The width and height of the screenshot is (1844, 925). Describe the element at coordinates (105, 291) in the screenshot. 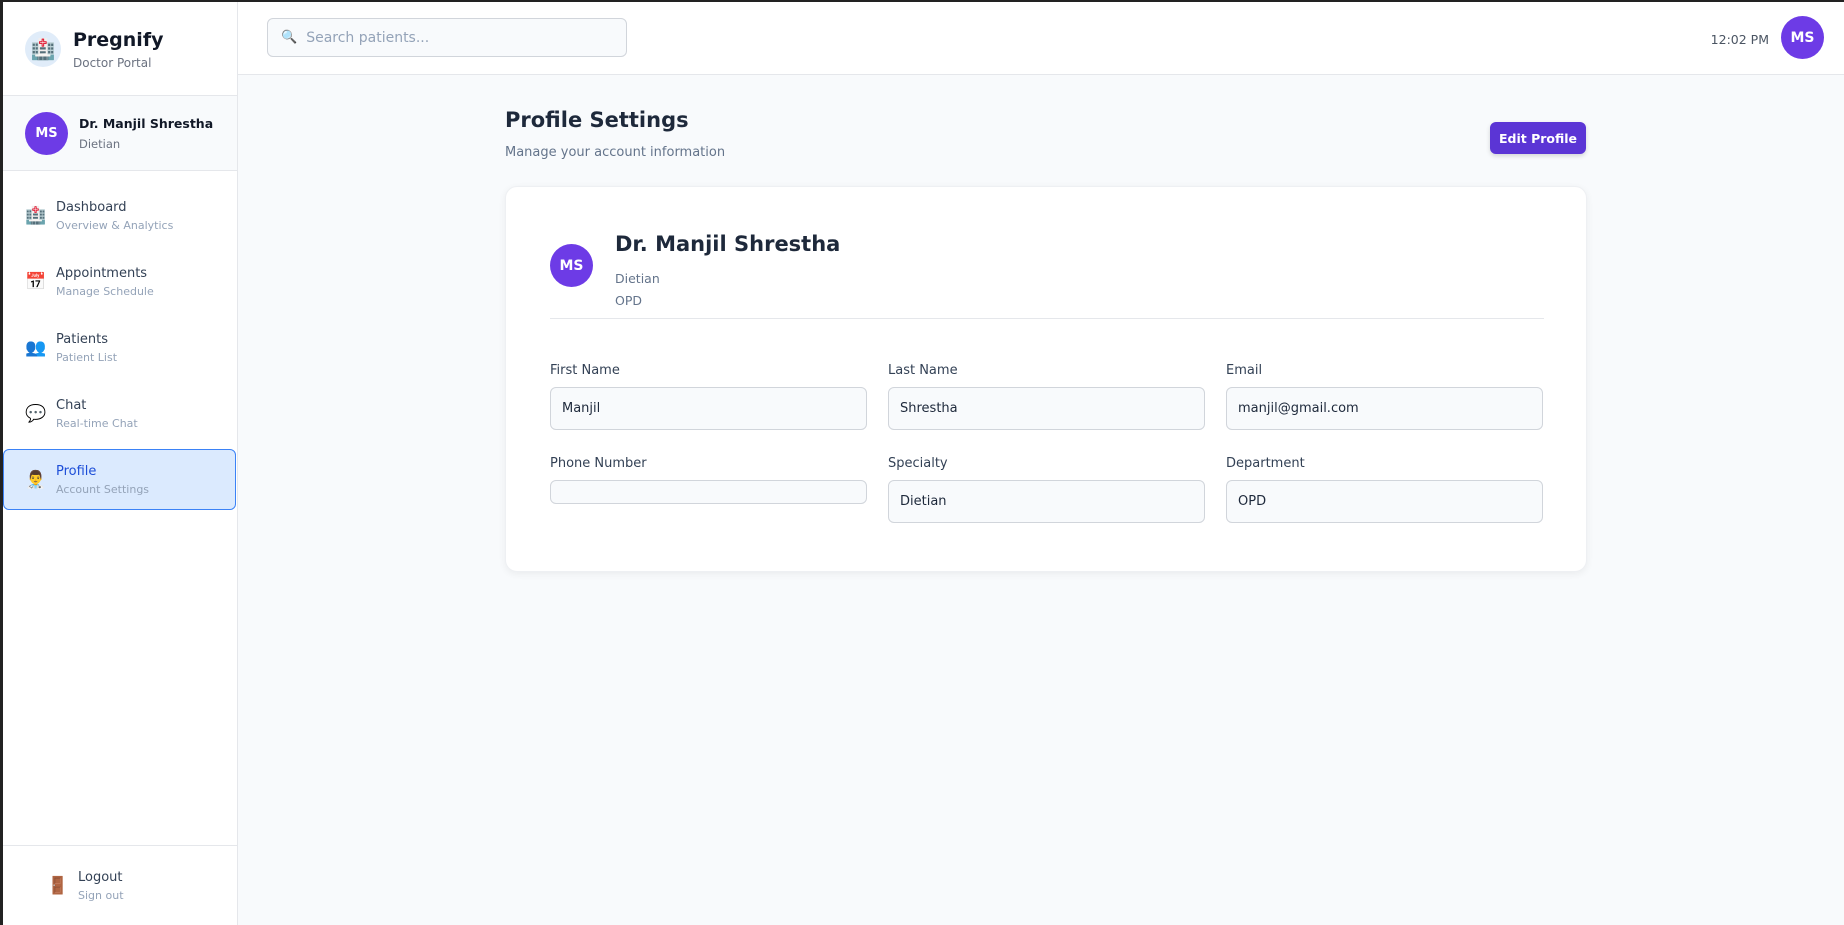

I see `sidebar-item-sublabel: Manage Schedule` at that location.